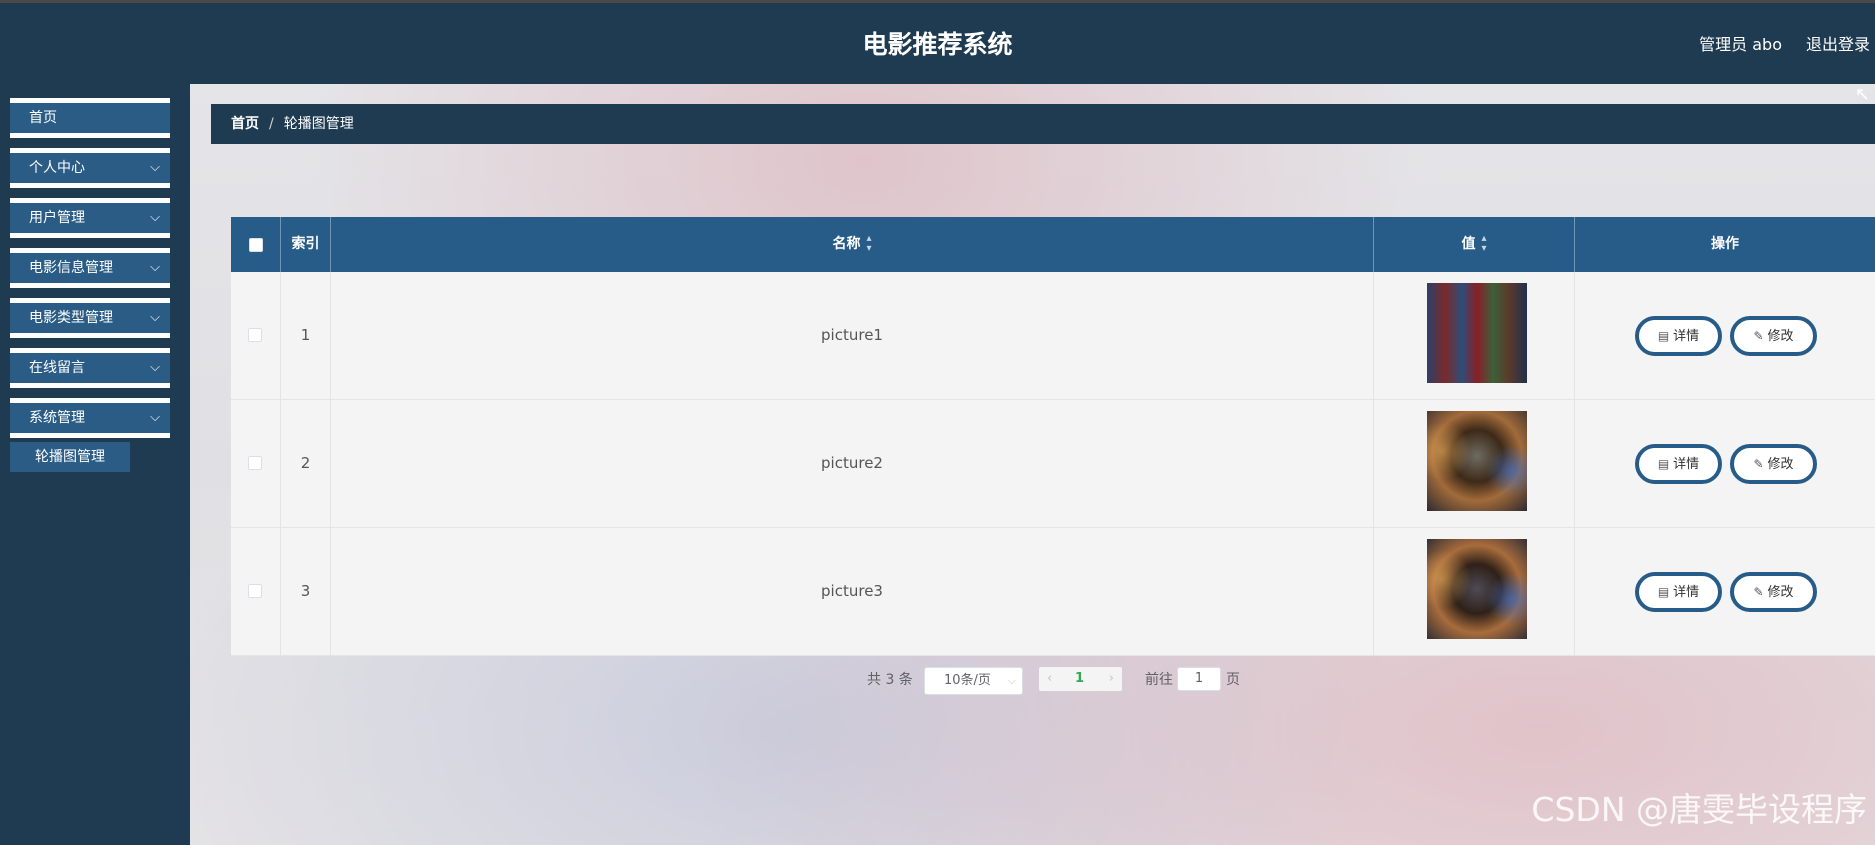 Image resolution: width=1875 pixels, height=845 pixels. What do you see at coordinates (90, 368) in the screenshot?
I see `sidebar-item-messages: 在线留言 ⌵` at bounding box center [90, 368].